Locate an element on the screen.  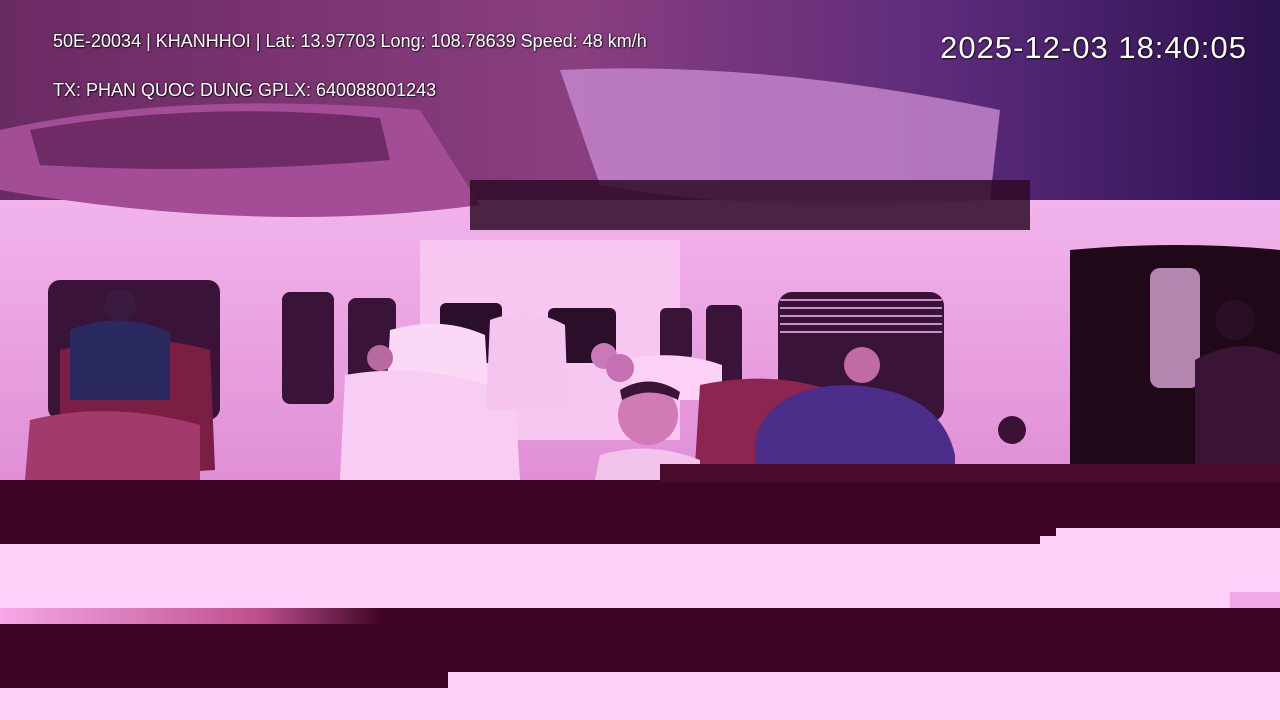
driver-info-overlay: TX: PHAN QUOC DUNG GPLX: 640088001243 is located at coordinates (245, 90).